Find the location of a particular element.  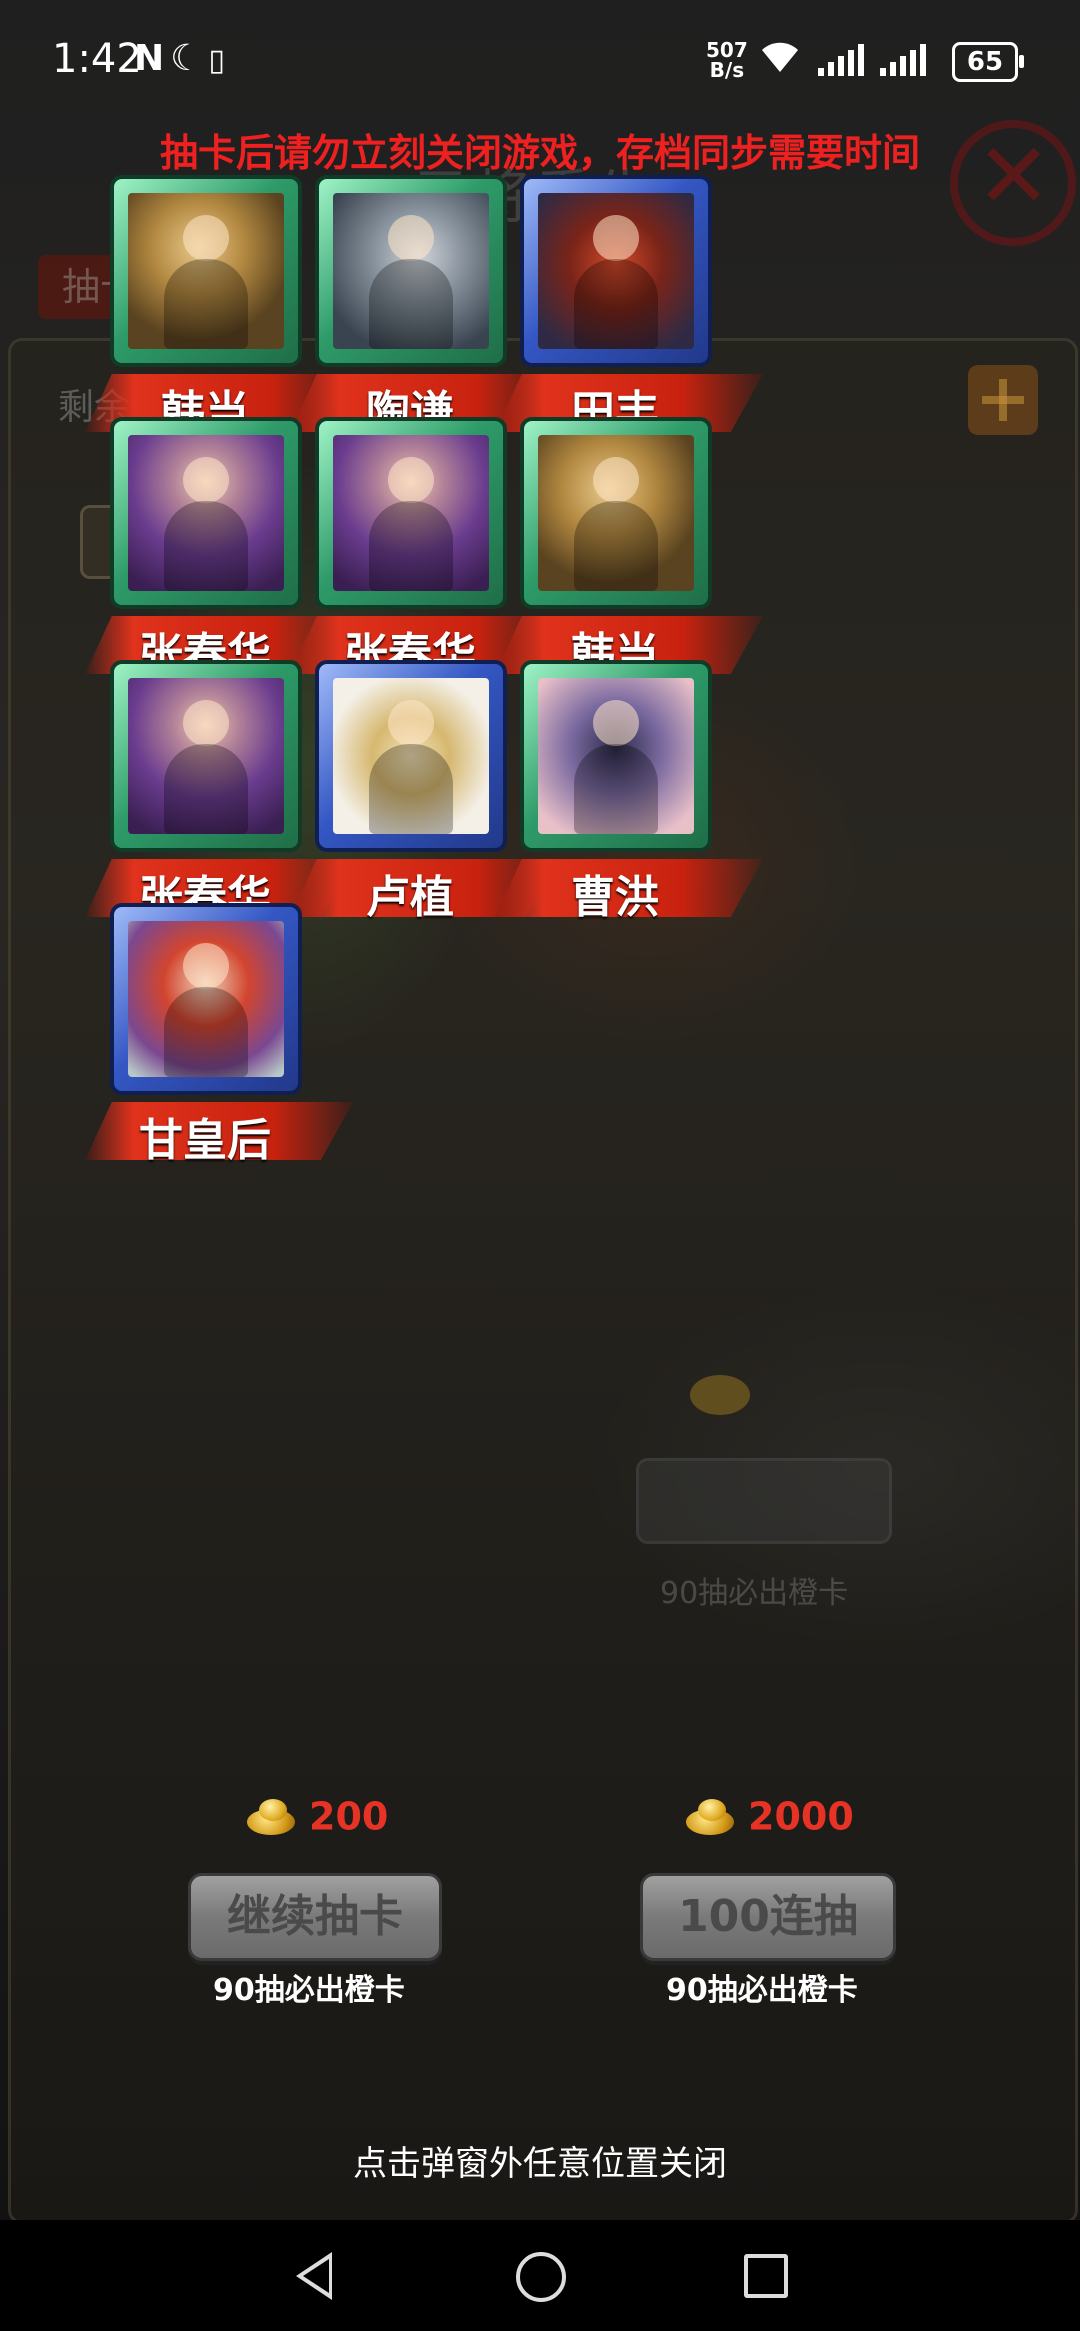

hundred-cost-value: 2000 is located at coordinates (801, 1816).